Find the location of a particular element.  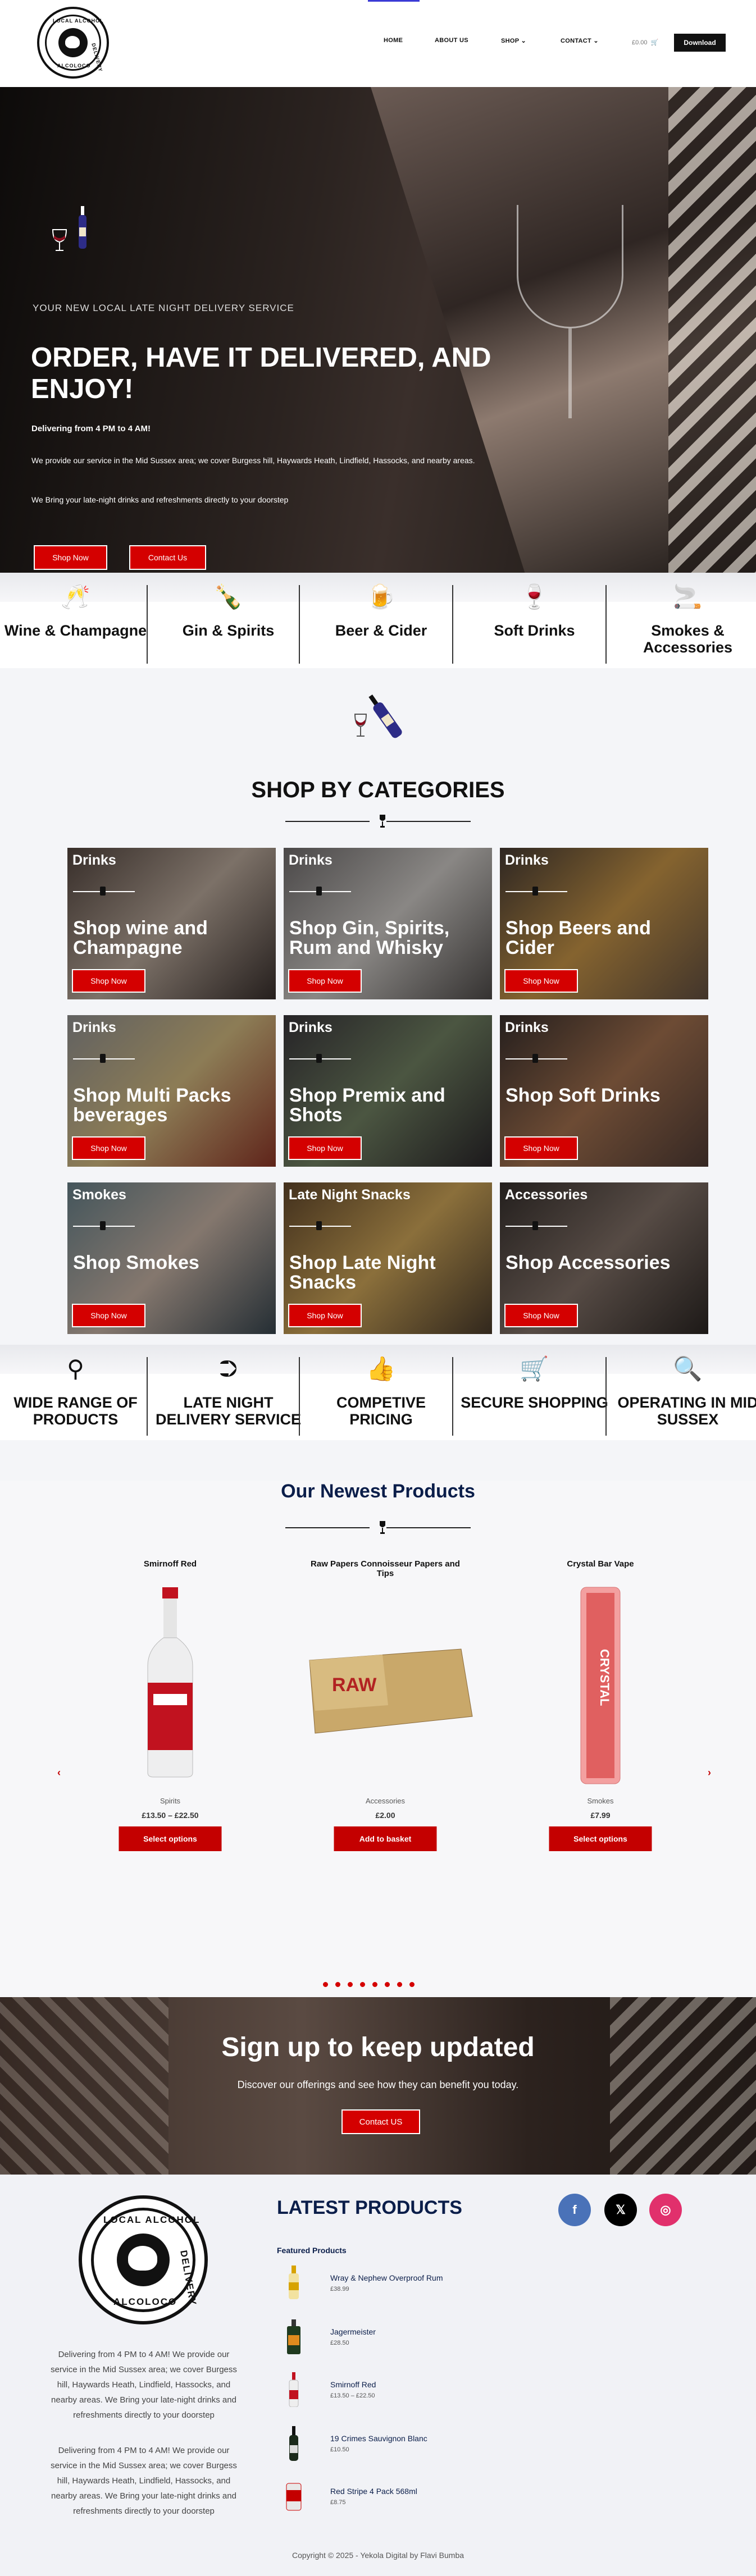

beer-can-image is located at coordinates (294, 2497).